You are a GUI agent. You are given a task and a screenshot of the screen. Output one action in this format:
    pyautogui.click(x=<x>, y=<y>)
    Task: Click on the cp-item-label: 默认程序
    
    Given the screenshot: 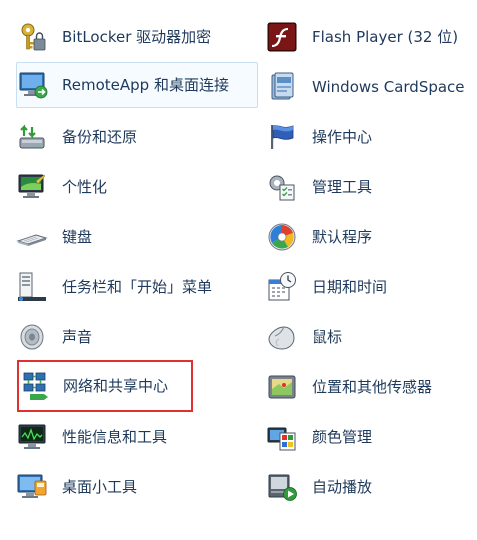 What is the action you would take?
    pyautogui.click(x=342, y=237)
    